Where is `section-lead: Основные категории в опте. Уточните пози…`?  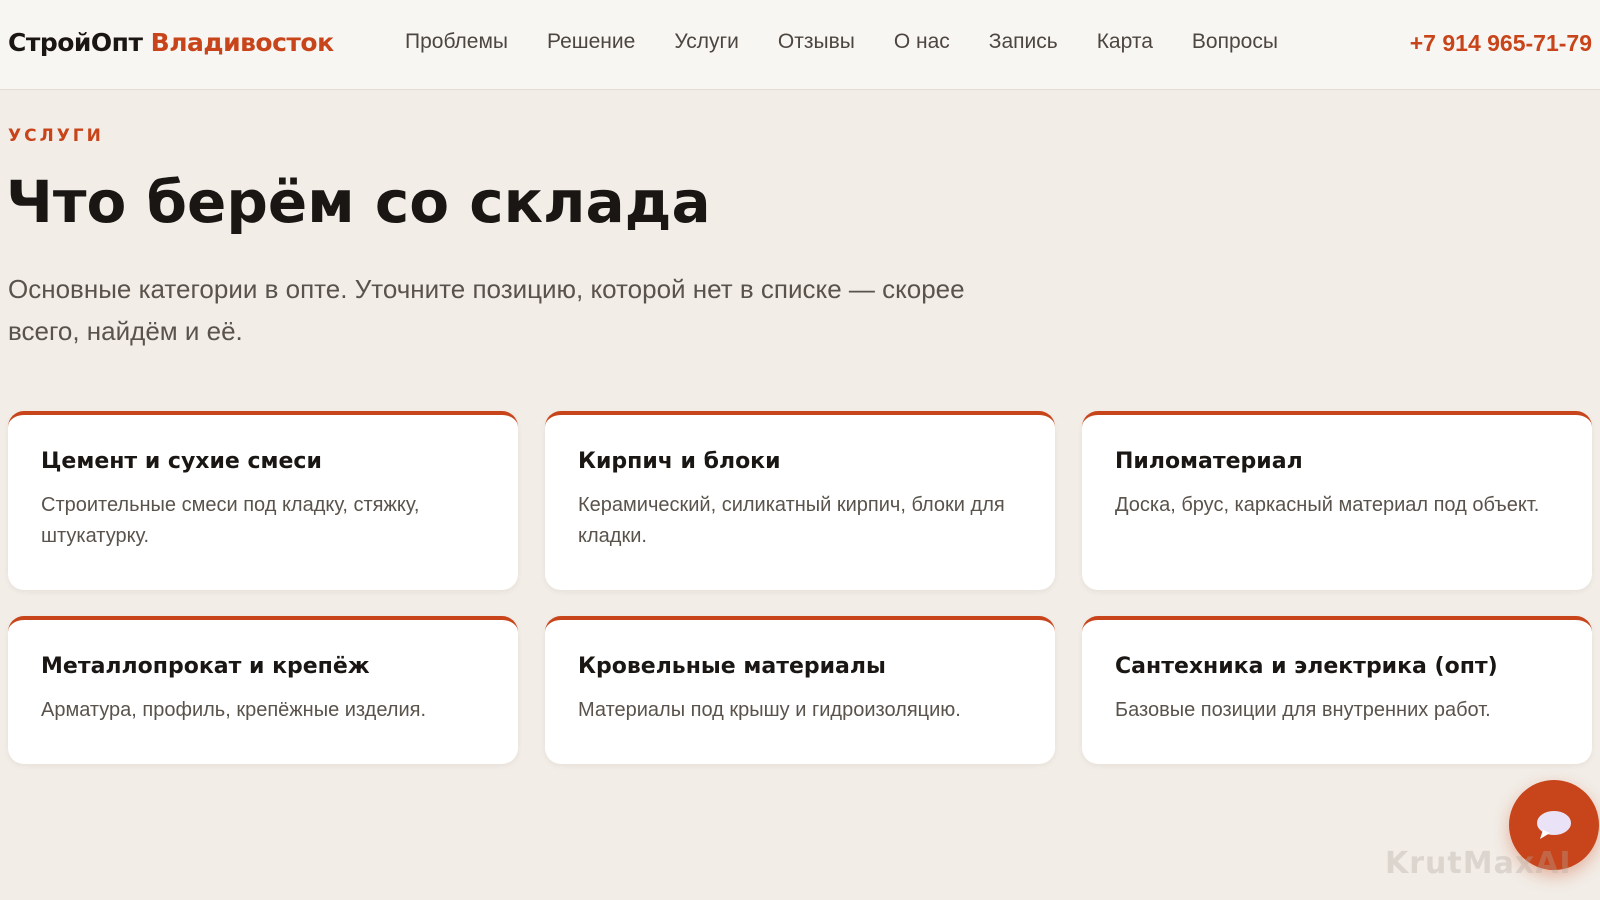 section-lead: Основные категории в опте. Уточните пози… is located at coordinates (486, 310).